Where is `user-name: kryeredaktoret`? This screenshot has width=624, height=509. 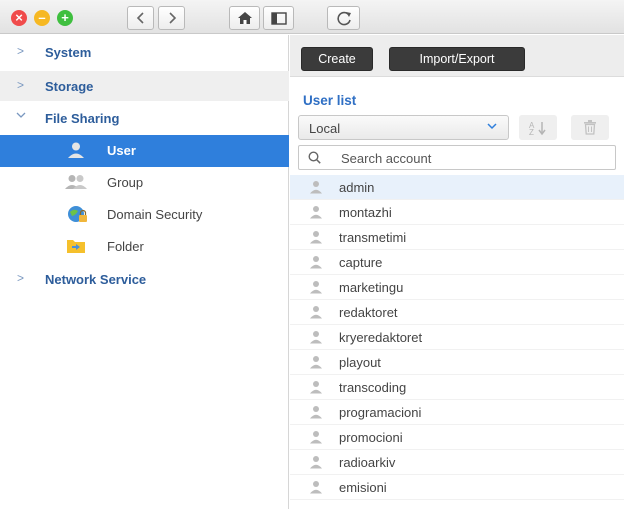
user-name: kryeredaktoret is located at coordinates (381, 337).